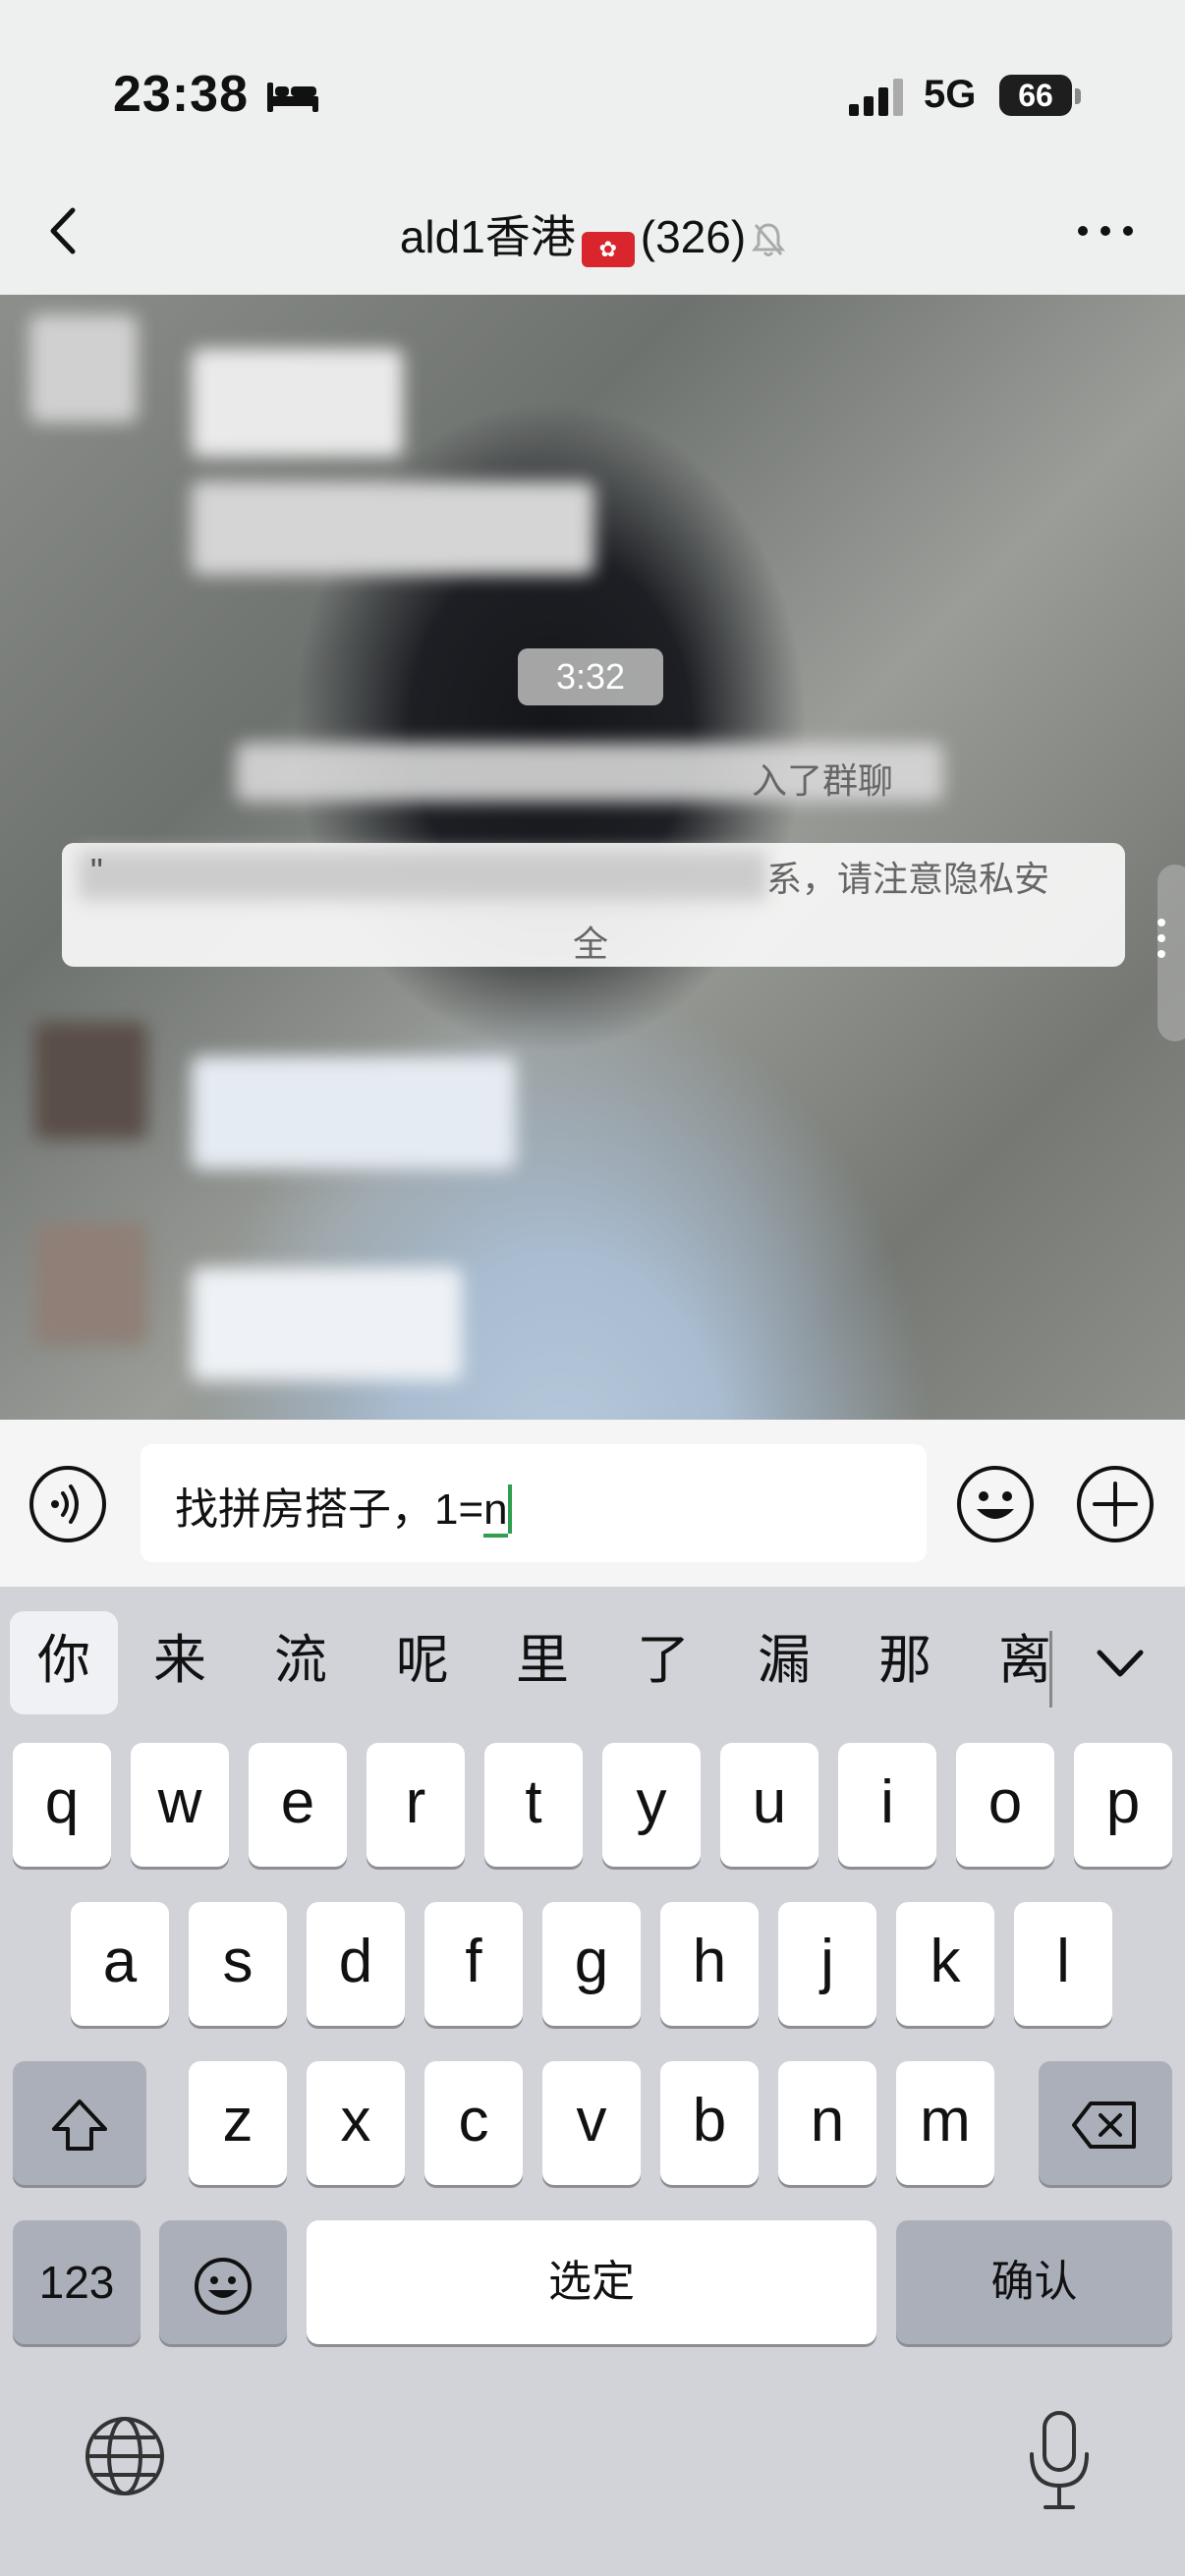 This screenshot has height=2576, width=1185. What do you see at coordinates (416, 1805) in the screenshot?
I see `key-r: r` at bounding box center [416, 1805].